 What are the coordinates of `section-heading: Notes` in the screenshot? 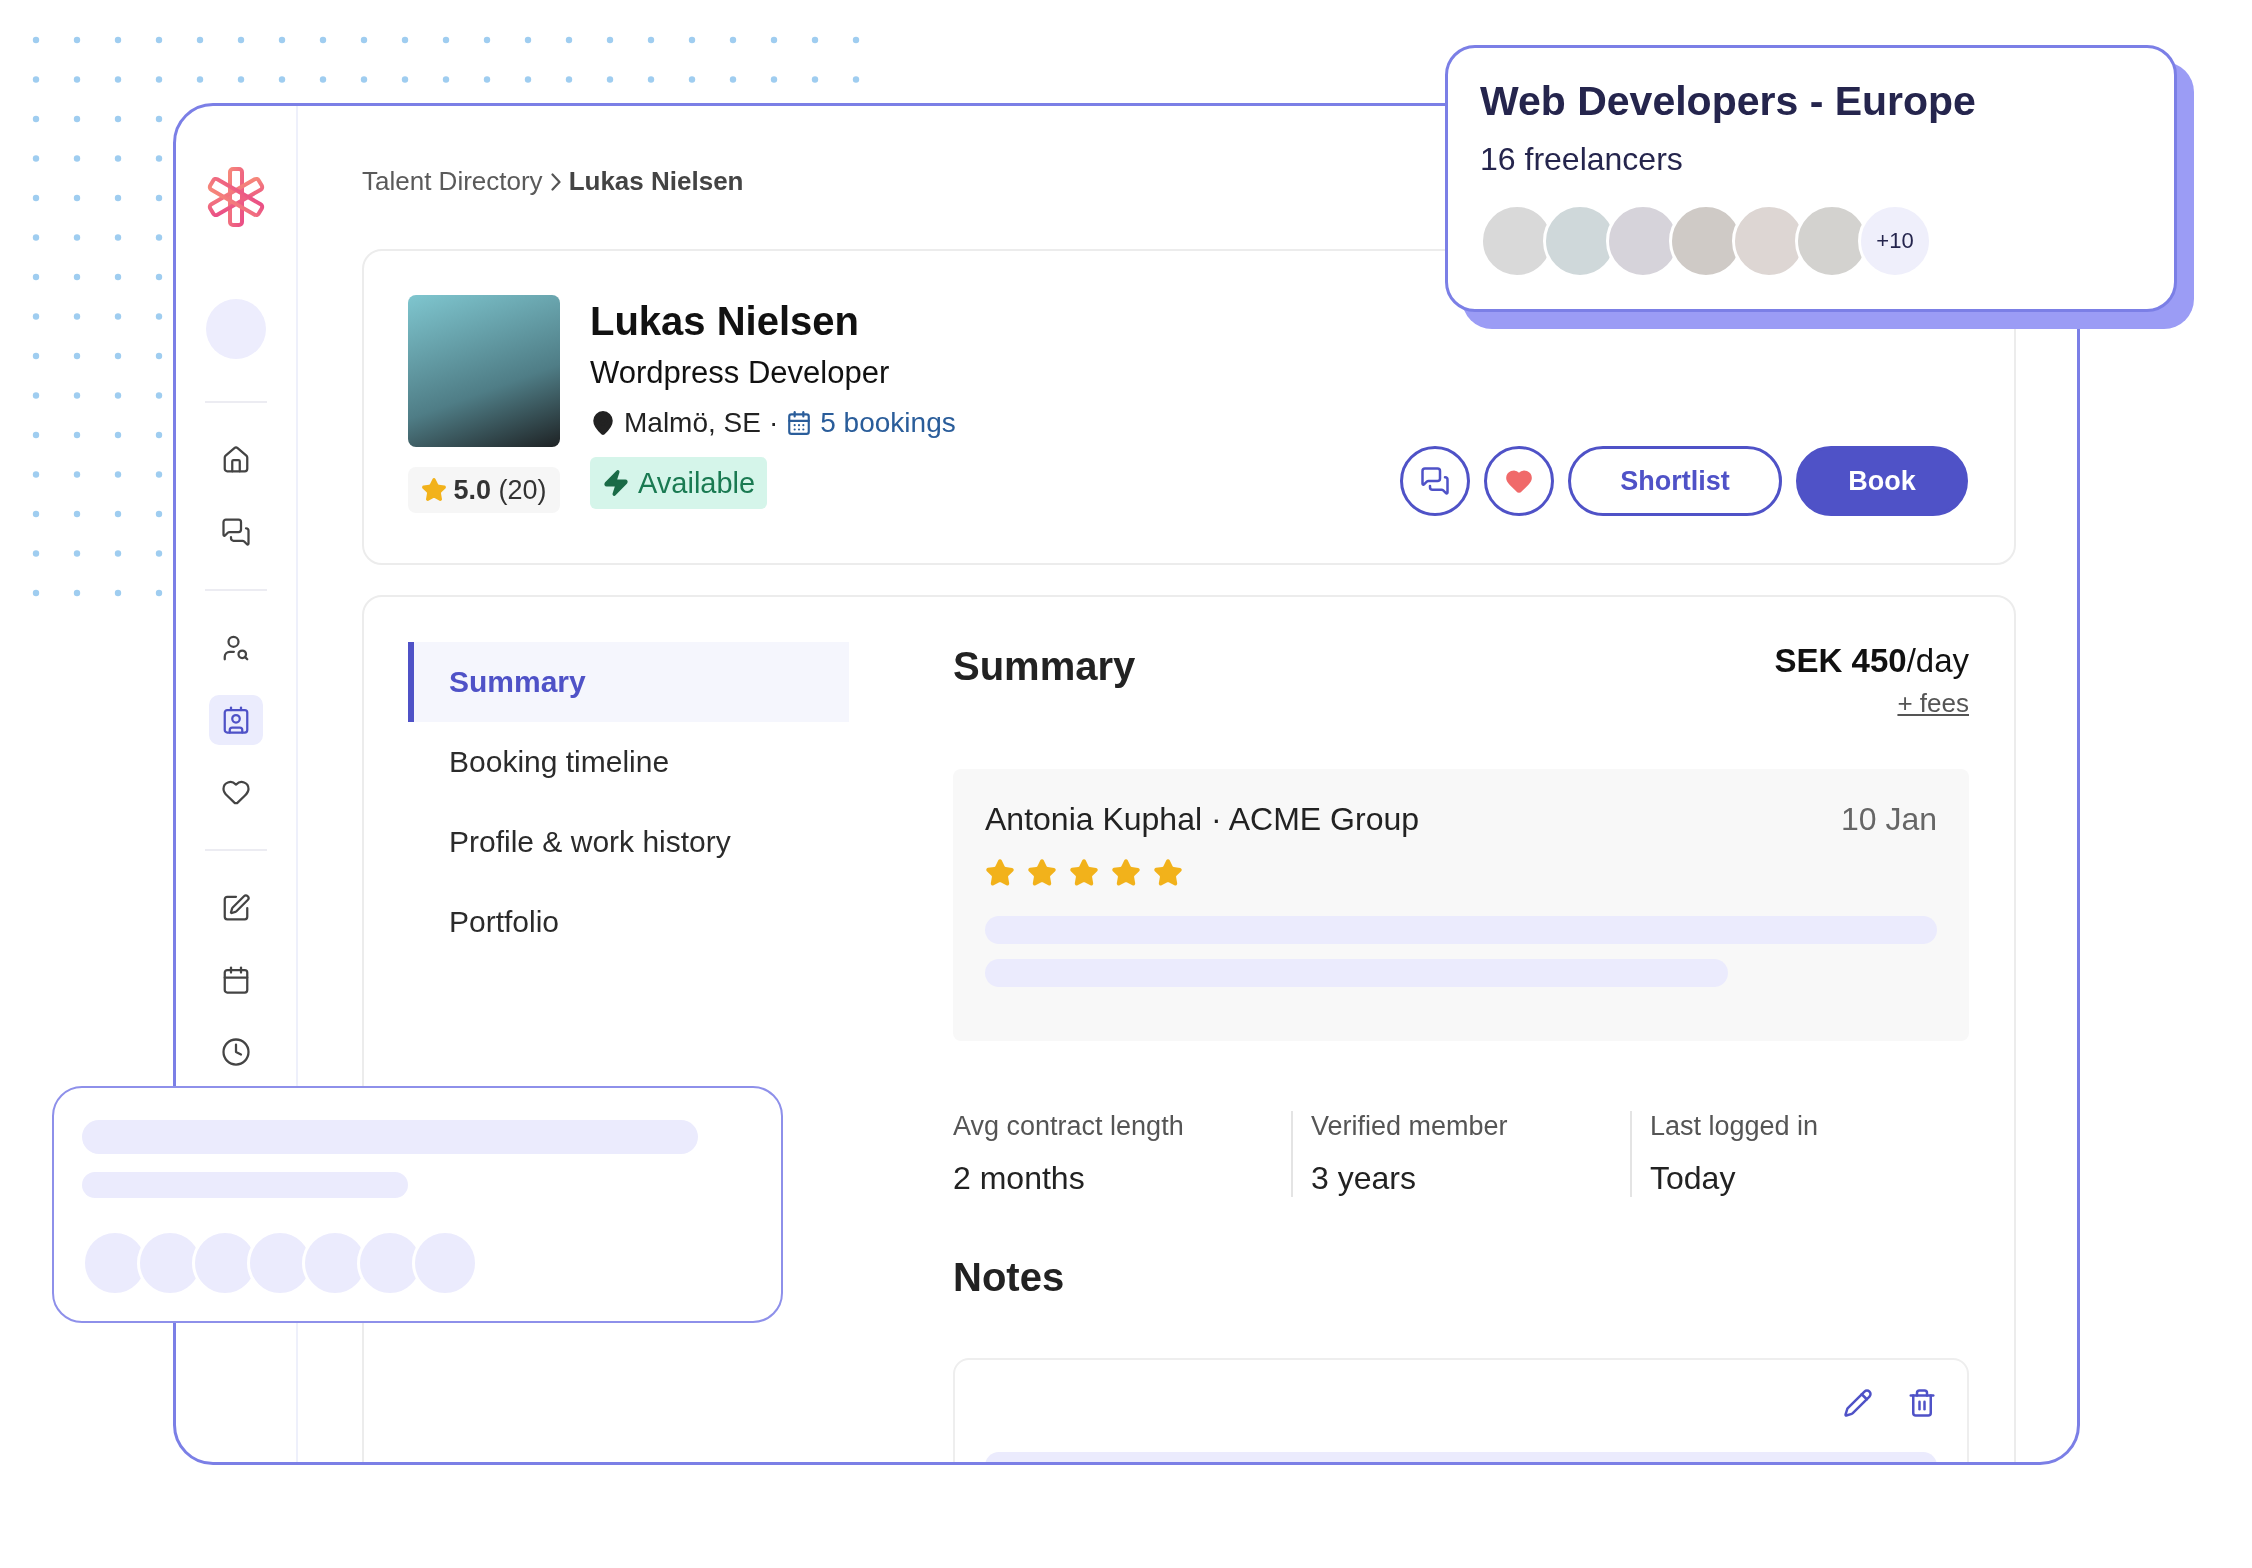 It's located at (1009, 1277).